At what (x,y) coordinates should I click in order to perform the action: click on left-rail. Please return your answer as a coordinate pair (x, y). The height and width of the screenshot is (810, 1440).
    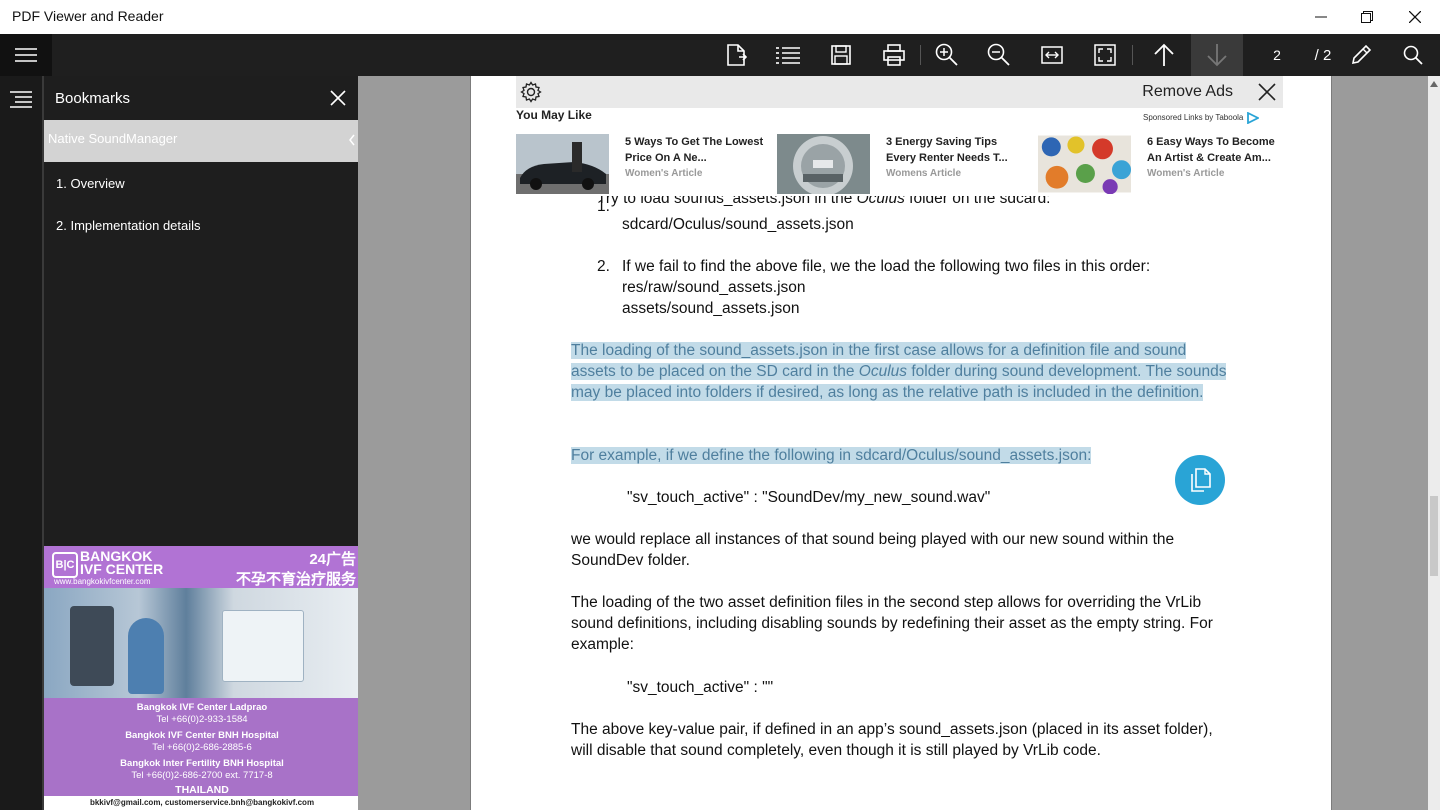
    Looking at the image, I should click on (21, 443).